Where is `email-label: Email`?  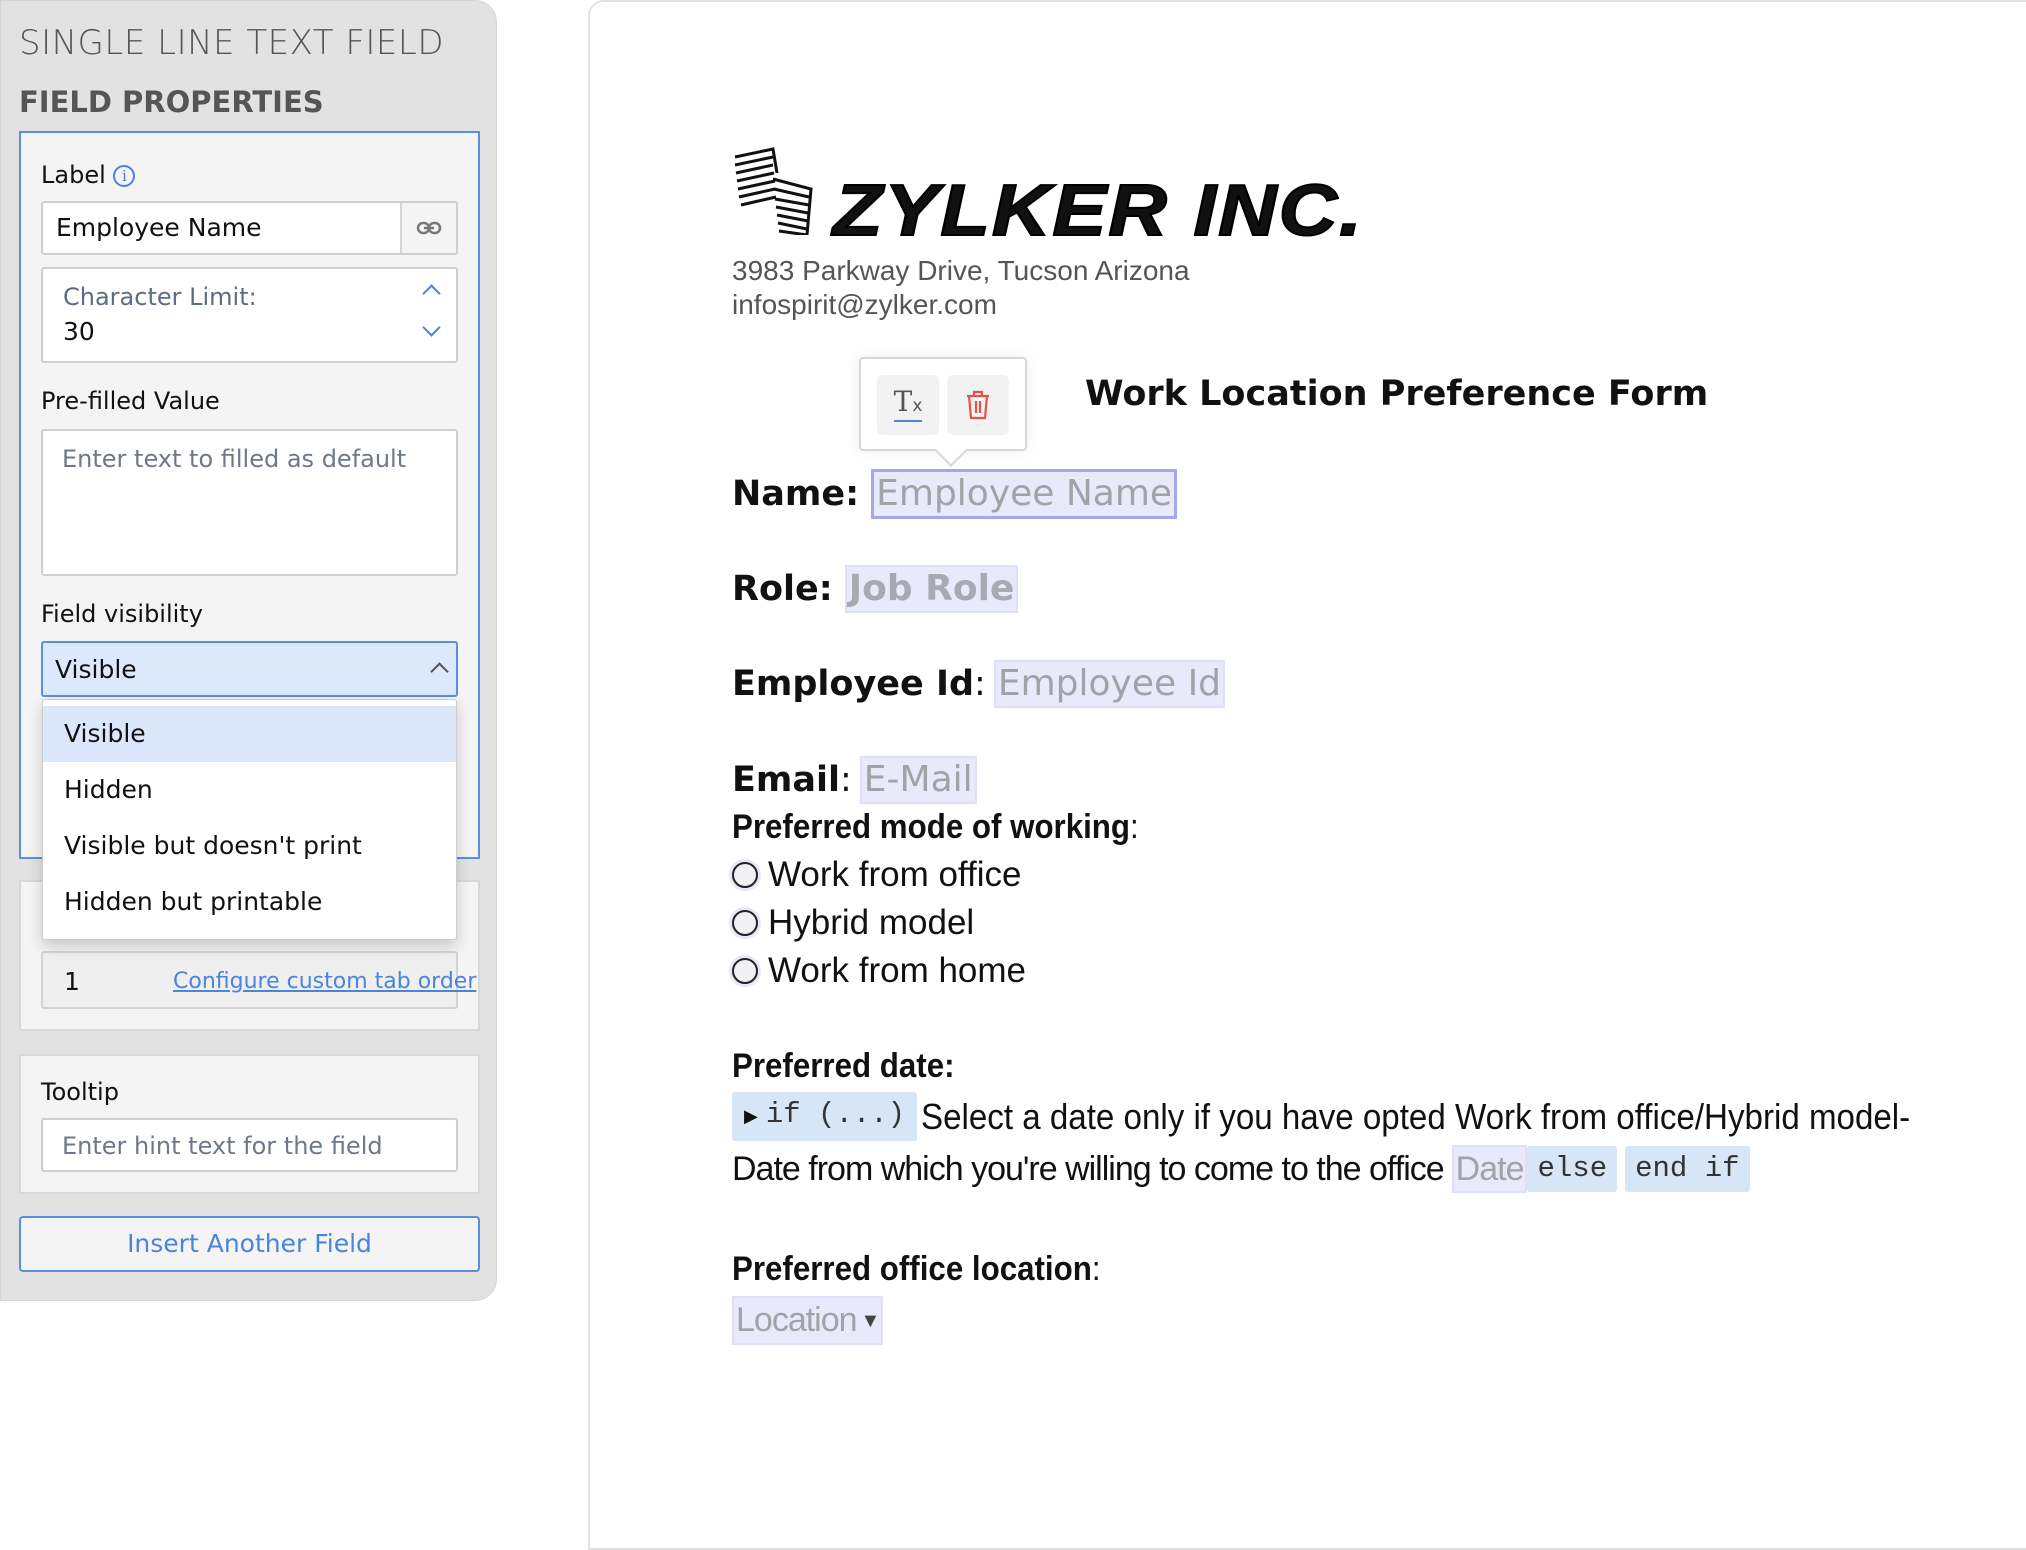
email-label: Email is located at coordinates (786, 780).